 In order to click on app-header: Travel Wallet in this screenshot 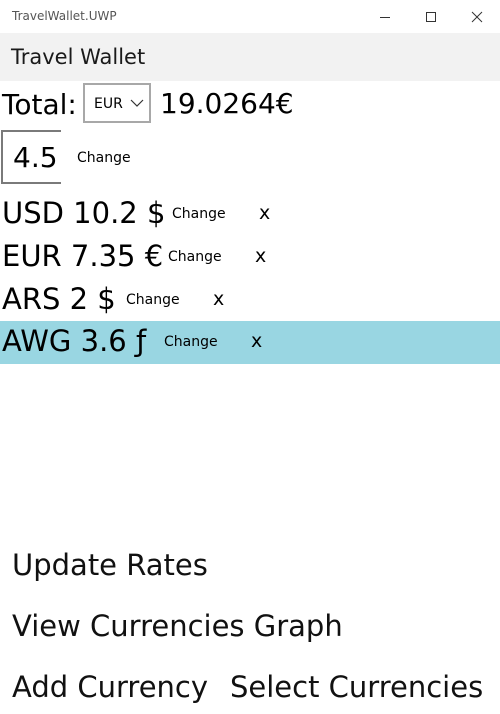, I will do `click(250, 57)`.